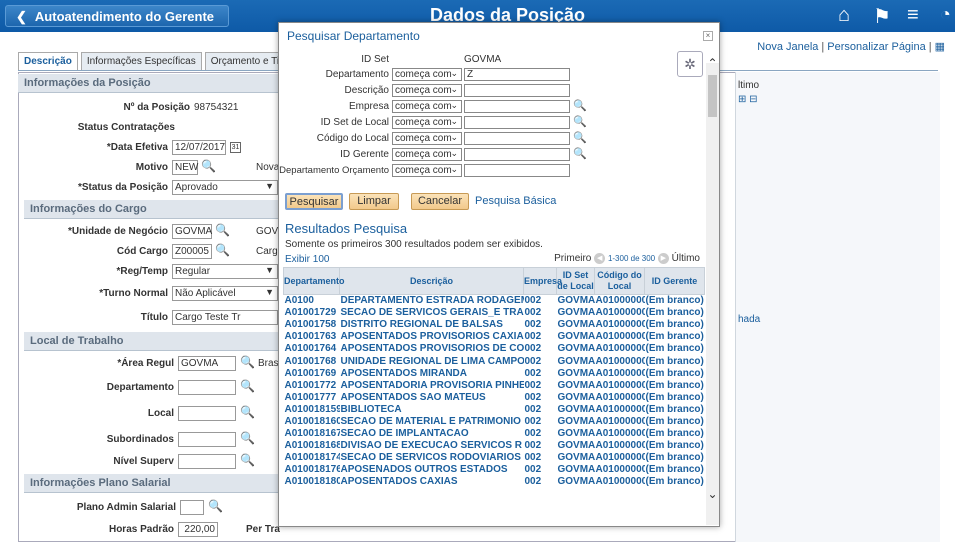 Image resolution: width=955 pixels, height=545 pixels. I want to click on cancel-button: Cancelar, so click(440, 201).